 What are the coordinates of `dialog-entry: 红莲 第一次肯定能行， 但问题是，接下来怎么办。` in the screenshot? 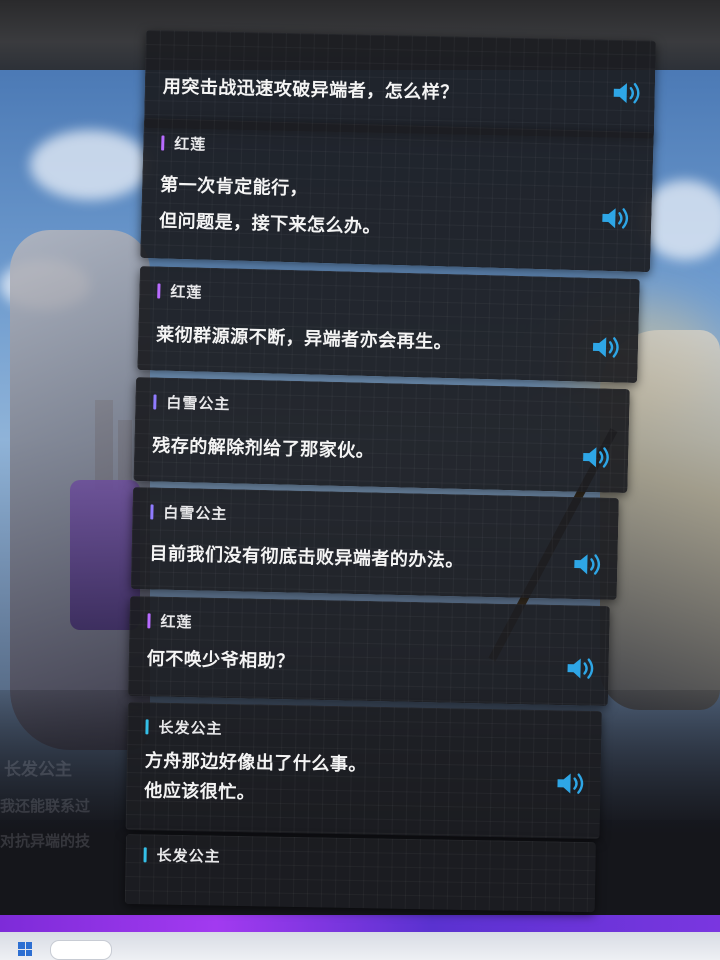 It's located at (397, 195).